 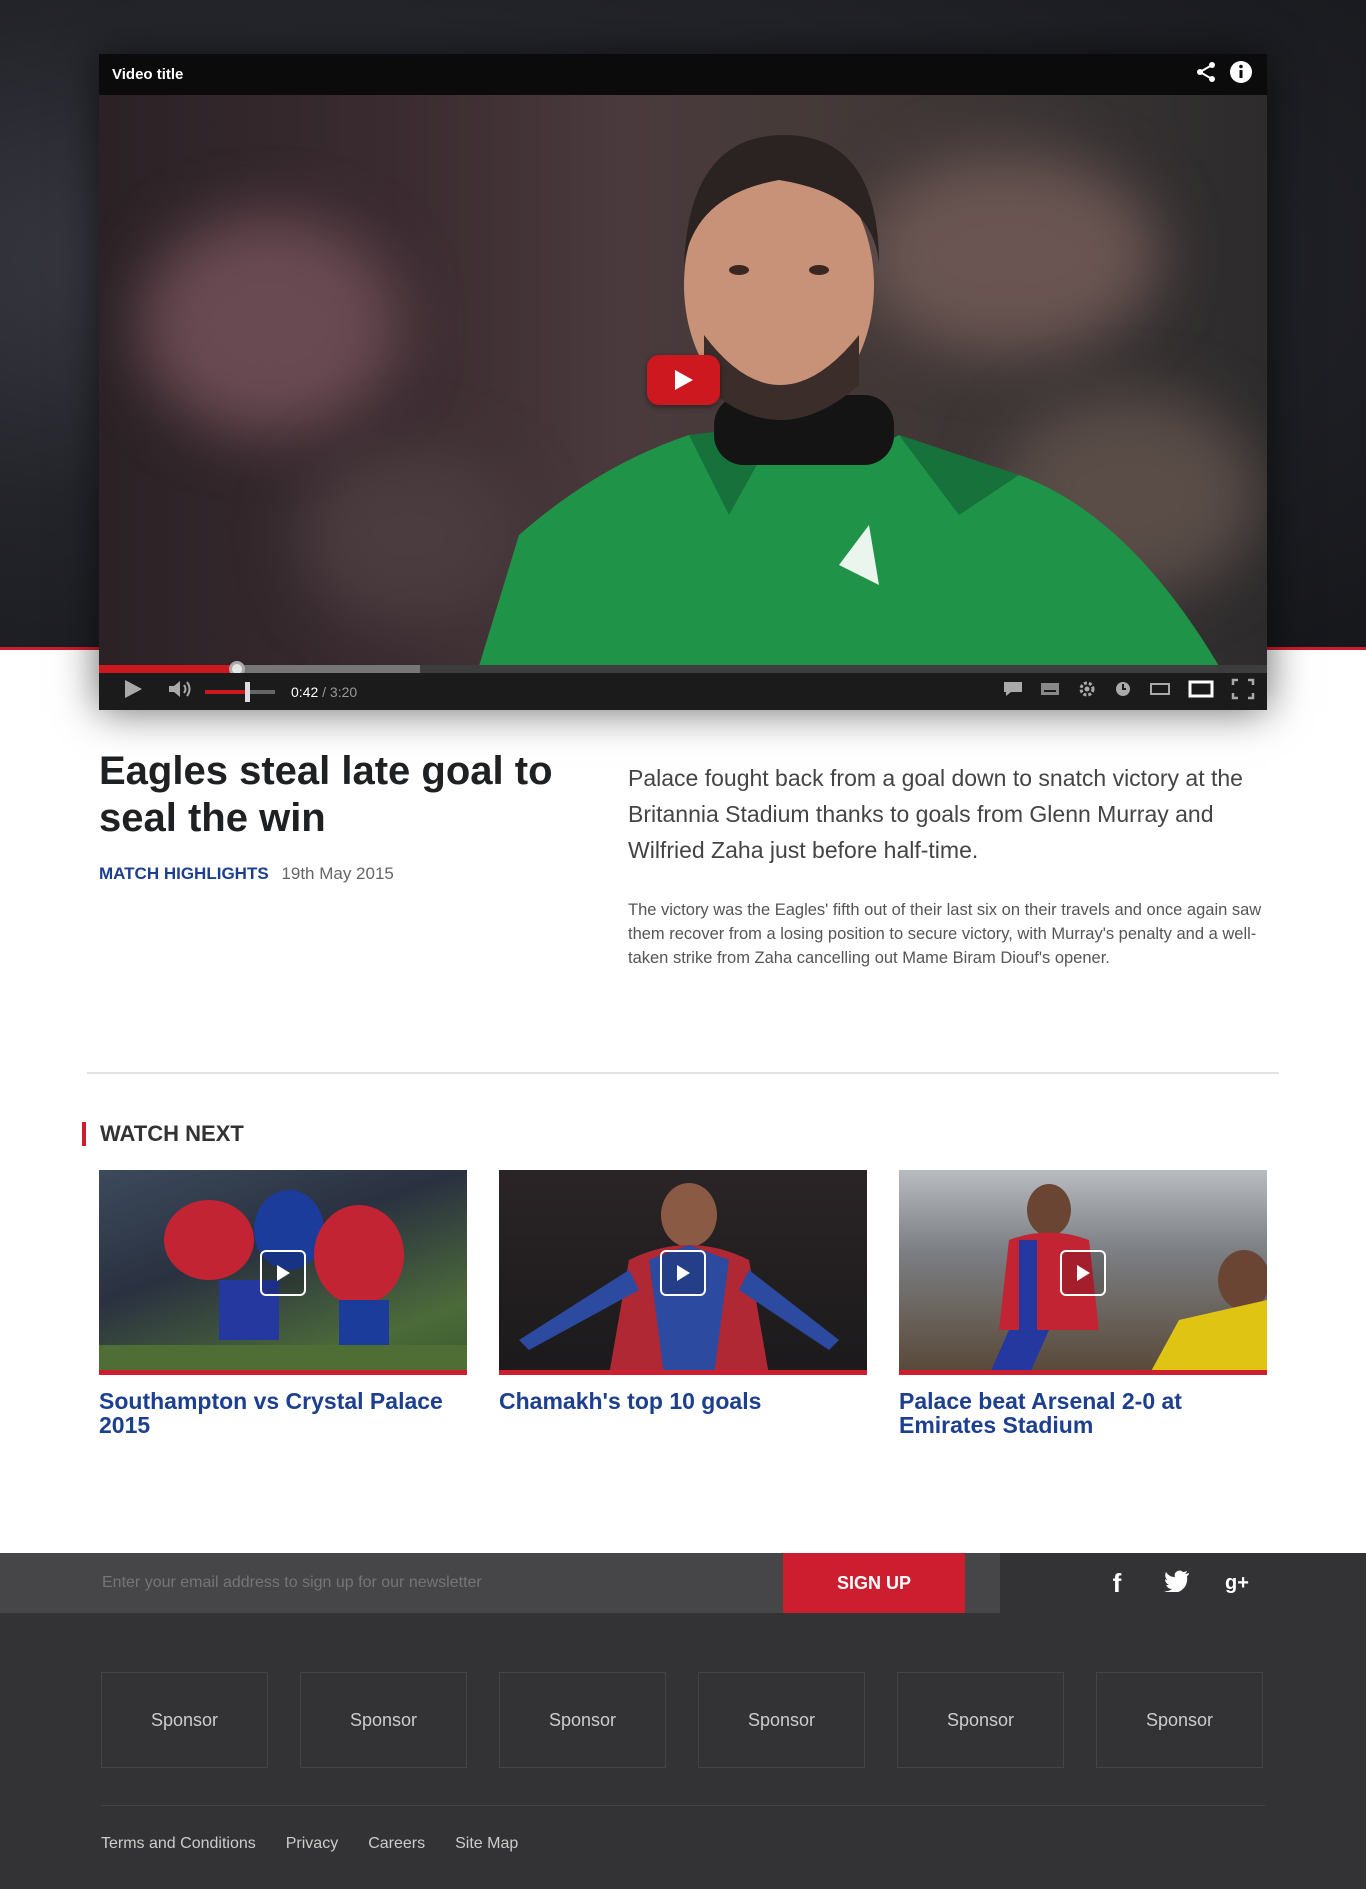 What do you see at coordinates (305, 691) in the screenshot?
I see `current-time: 0:42` at bounding box center [305, 691].